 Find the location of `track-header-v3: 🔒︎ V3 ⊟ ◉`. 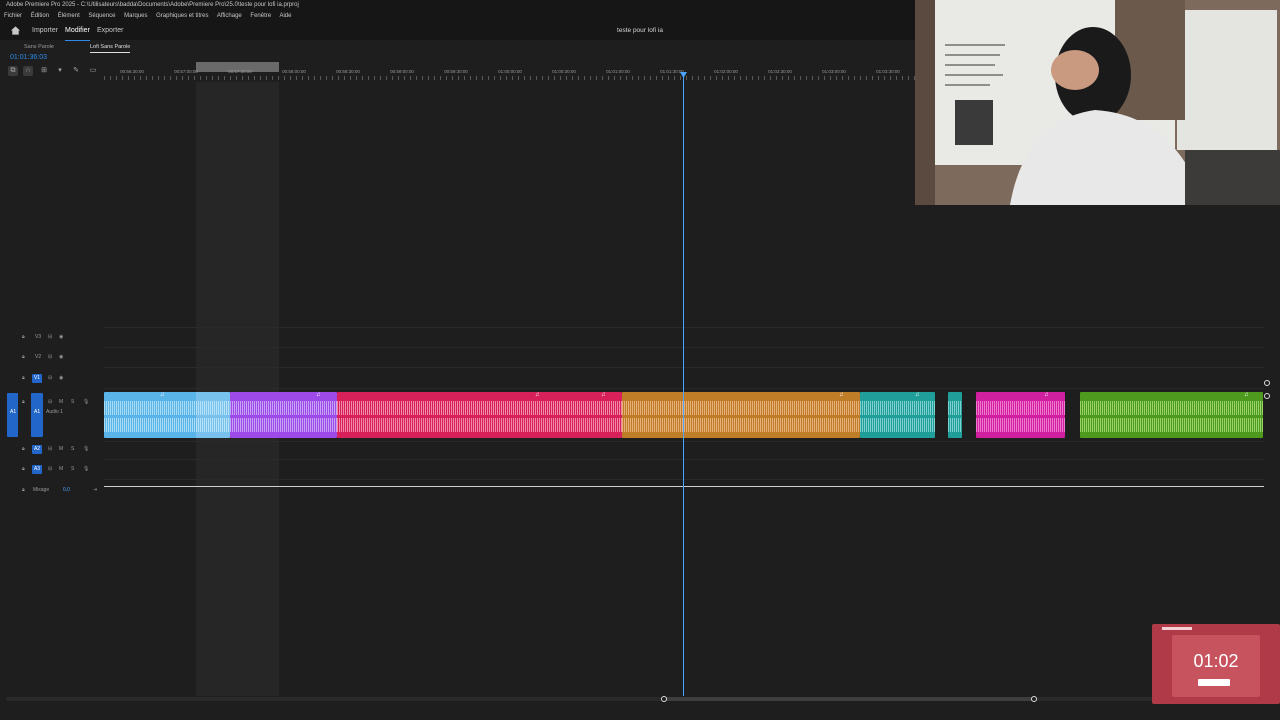

track-header-v3: 🔒︎ V3 ⊟ ◉ is located at coordinates (54, 337).